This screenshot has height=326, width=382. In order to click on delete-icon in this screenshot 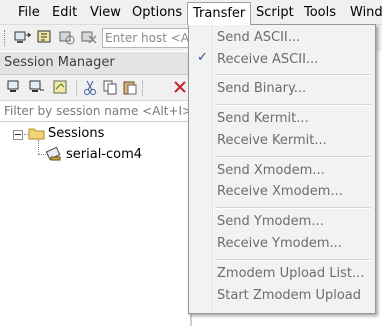, I will do `click(180, 87)`.